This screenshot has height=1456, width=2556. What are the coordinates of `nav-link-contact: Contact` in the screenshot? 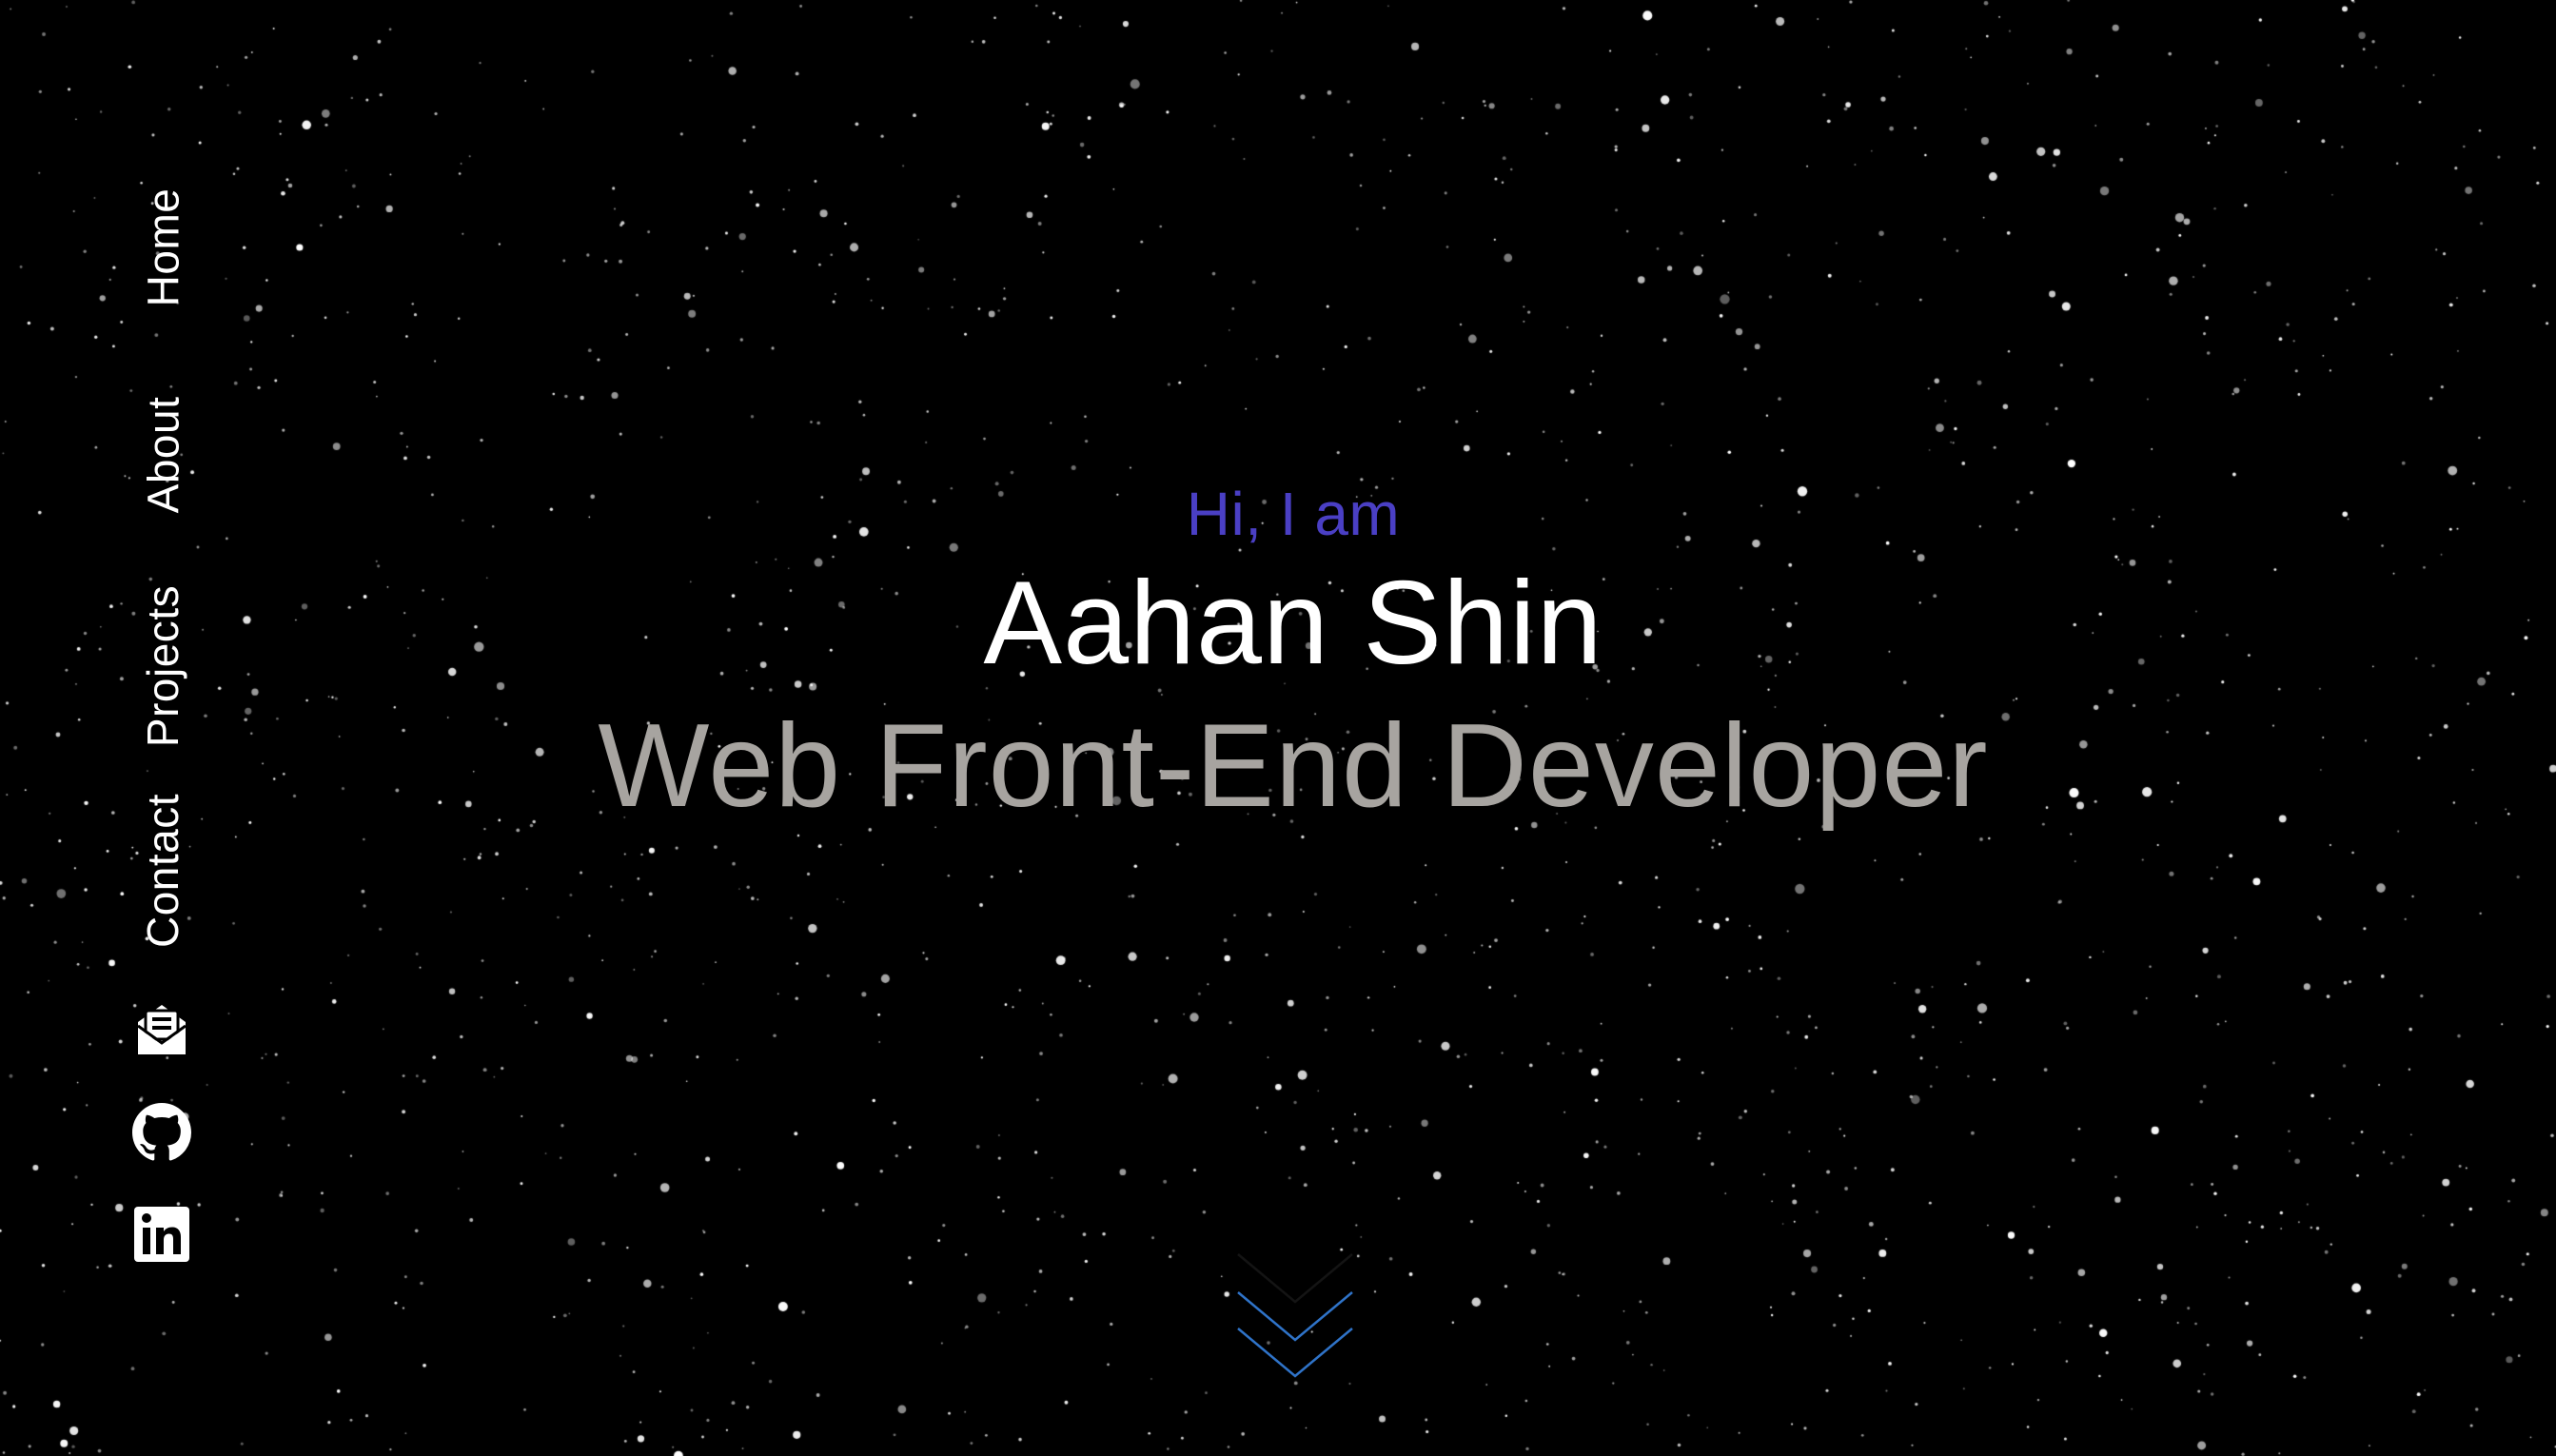 It's located at (162, 870).